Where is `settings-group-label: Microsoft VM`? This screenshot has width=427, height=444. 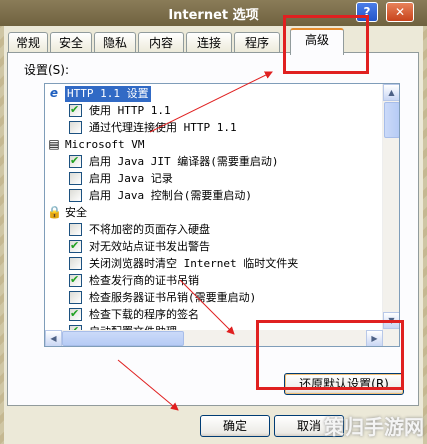 settings-group-label: Microsoft VM is located at coordinates (105, 144).